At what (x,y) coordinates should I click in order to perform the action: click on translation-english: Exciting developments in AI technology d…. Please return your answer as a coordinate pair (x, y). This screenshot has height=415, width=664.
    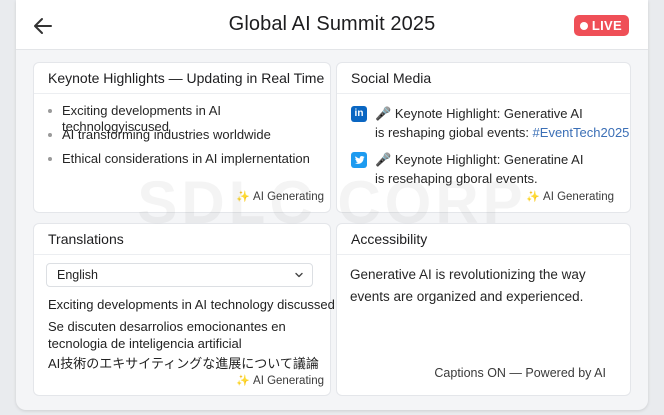
    Looking at the image, I should click on (191, 304).